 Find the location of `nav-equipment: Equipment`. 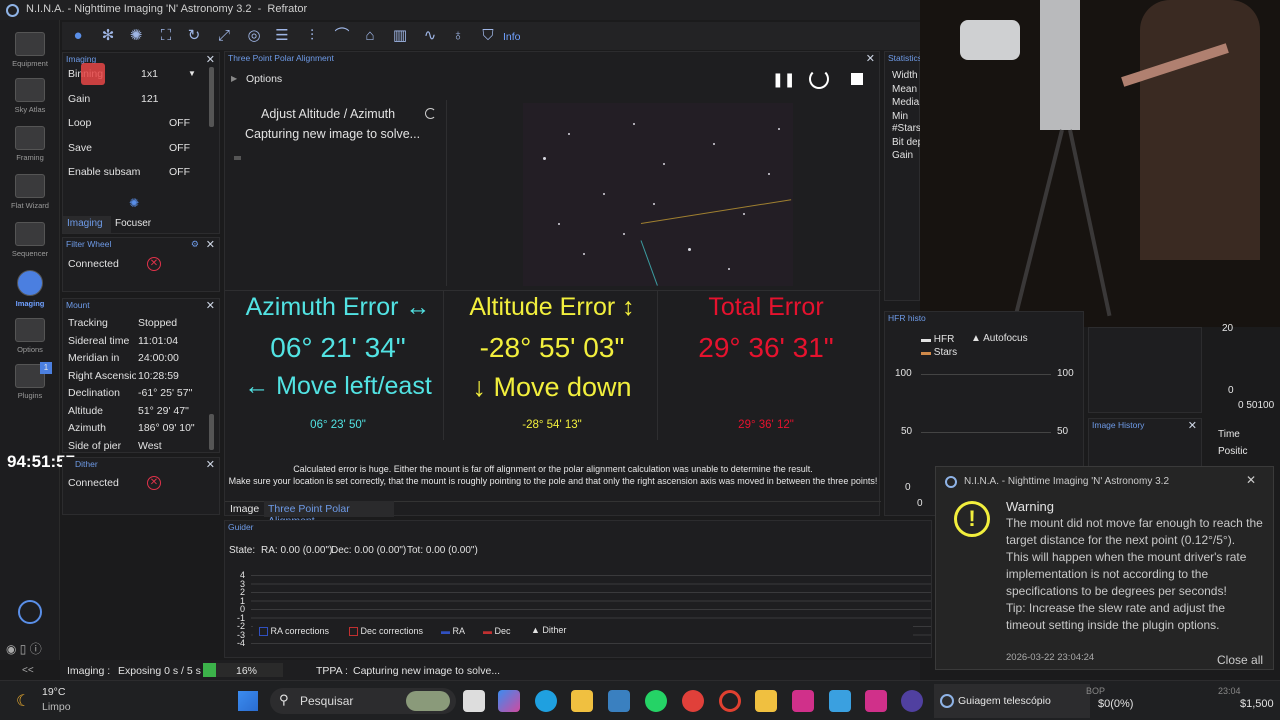

nav-equipment: Equipment is located at coordinates (30, 50).